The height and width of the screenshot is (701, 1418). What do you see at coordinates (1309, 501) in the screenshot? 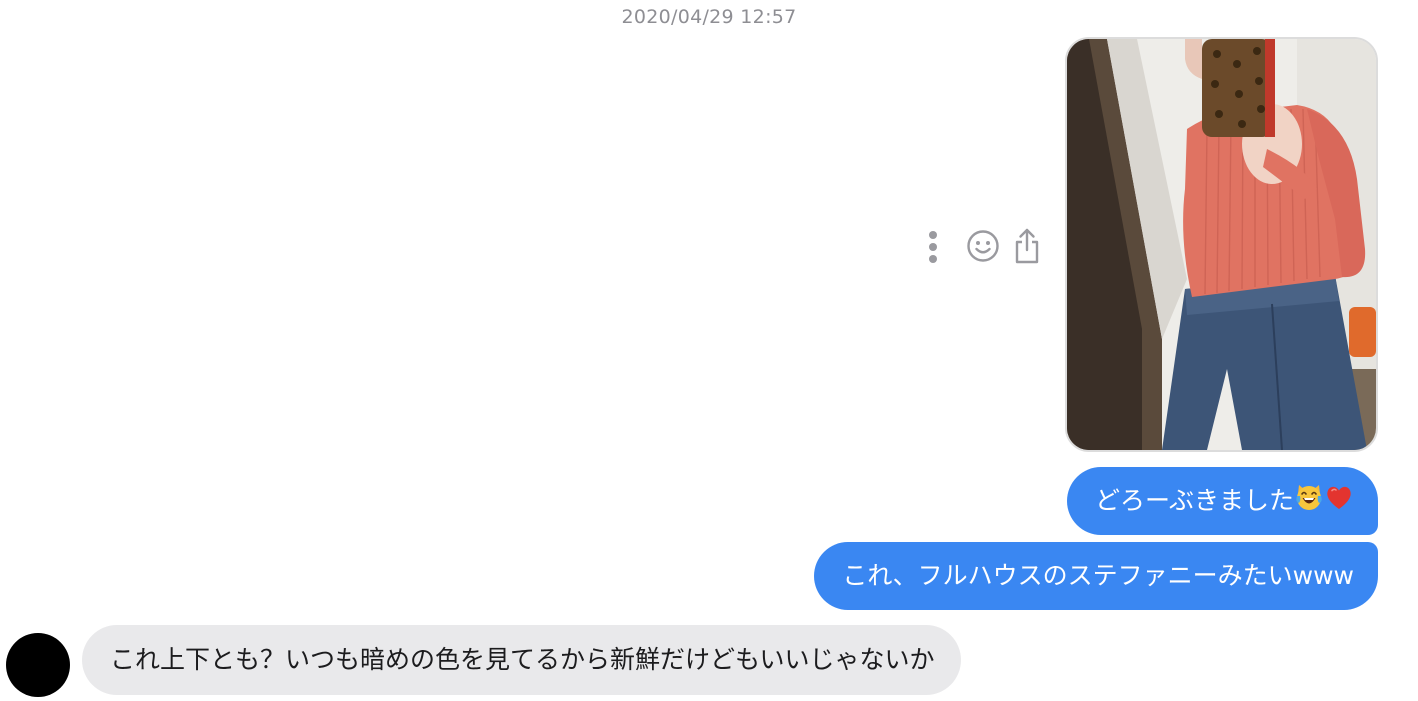
I see `cat-tears-of-joy-emoji` at bounding box center [1309, 501].